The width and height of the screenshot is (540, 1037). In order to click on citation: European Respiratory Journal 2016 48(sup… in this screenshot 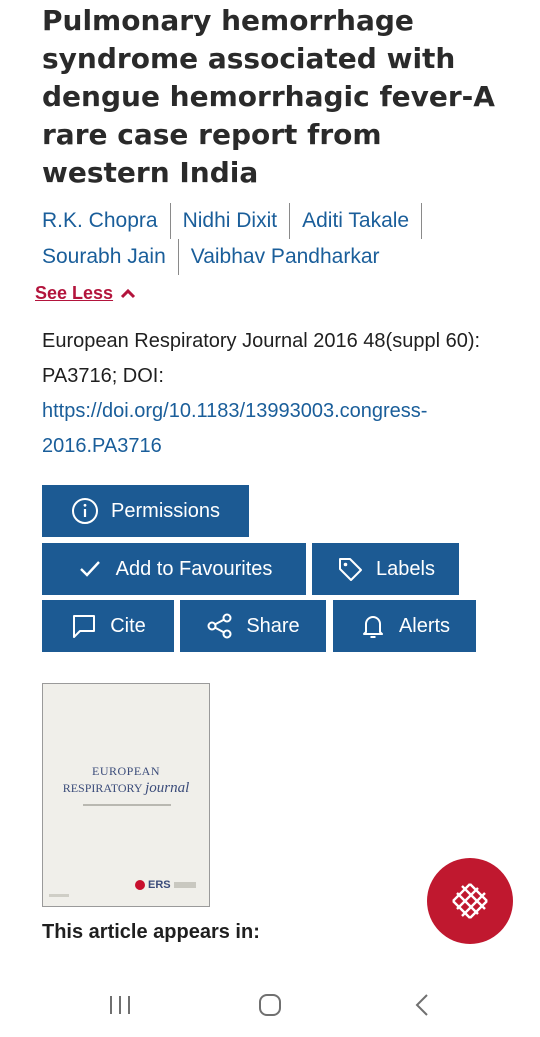, I will do `click(272, 394)`.